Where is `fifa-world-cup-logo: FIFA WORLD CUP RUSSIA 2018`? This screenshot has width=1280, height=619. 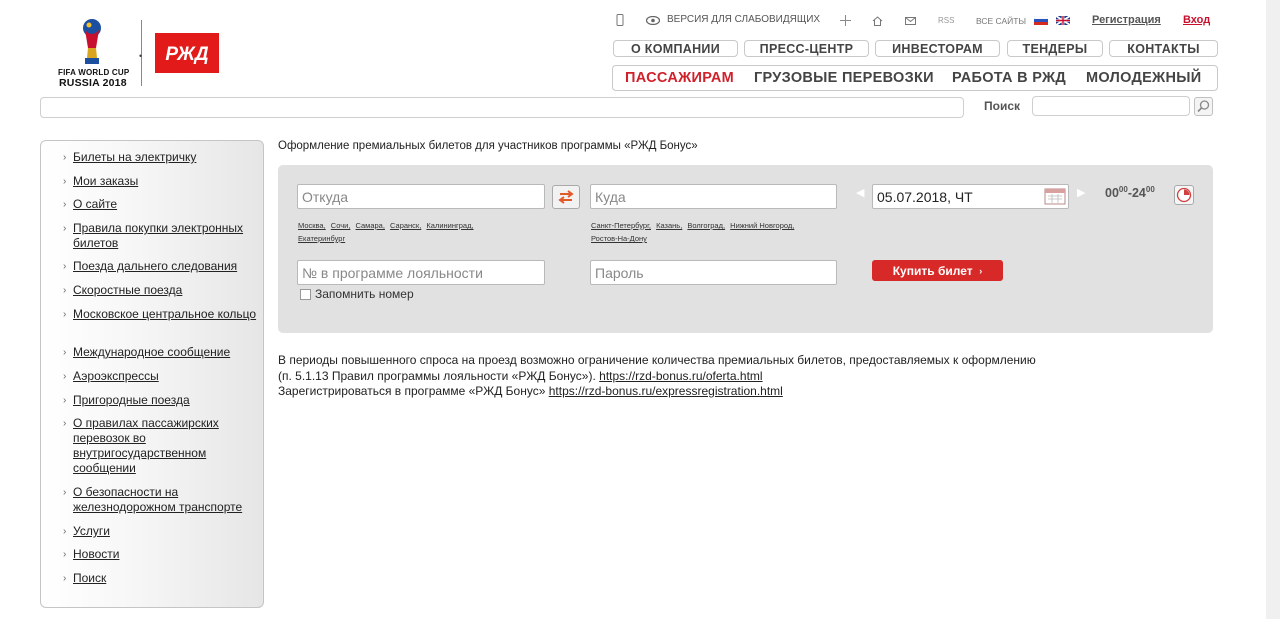
fifa-world-cup-logo: FIFA WORLD CUP RUSSIA 2018 is located at coordinates (95, 54).